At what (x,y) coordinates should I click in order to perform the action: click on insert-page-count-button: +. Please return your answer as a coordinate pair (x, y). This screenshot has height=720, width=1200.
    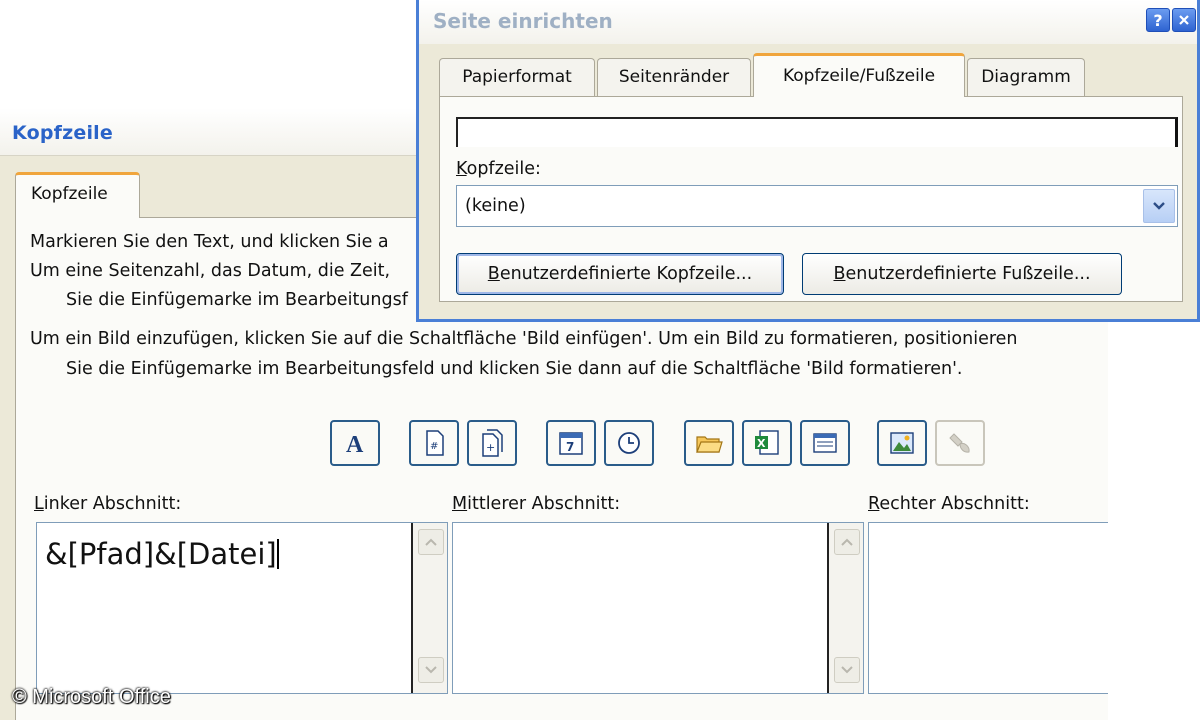
    Looking at the image, I should click on (492, 443).